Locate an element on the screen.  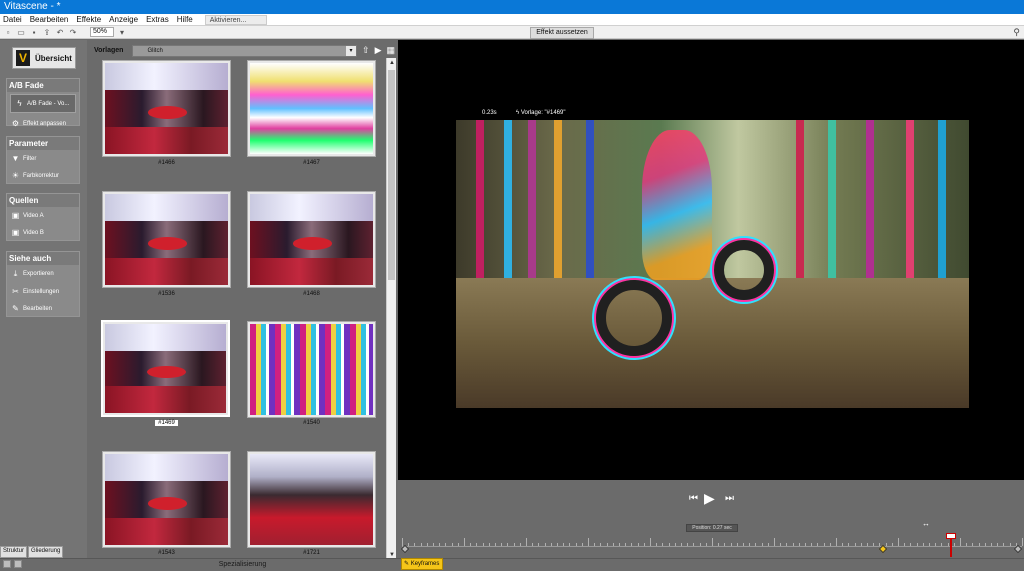
parameter-section: Parameter ▼ Filter ☀ Farbkorrektur is located at coordinates (43, 160).